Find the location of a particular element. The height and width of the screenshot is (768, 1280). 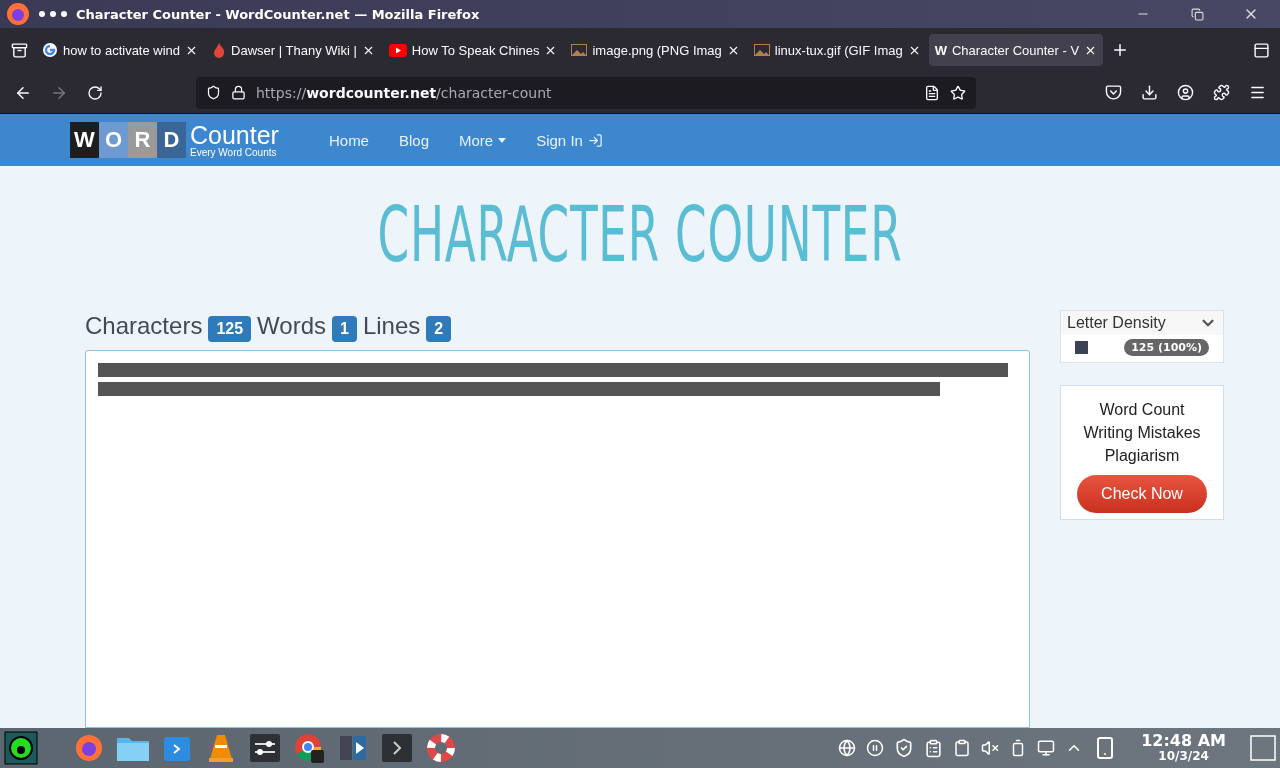

browser-tab: linux-tux.gif (GIF Imag is located at coordinates (837, 50).